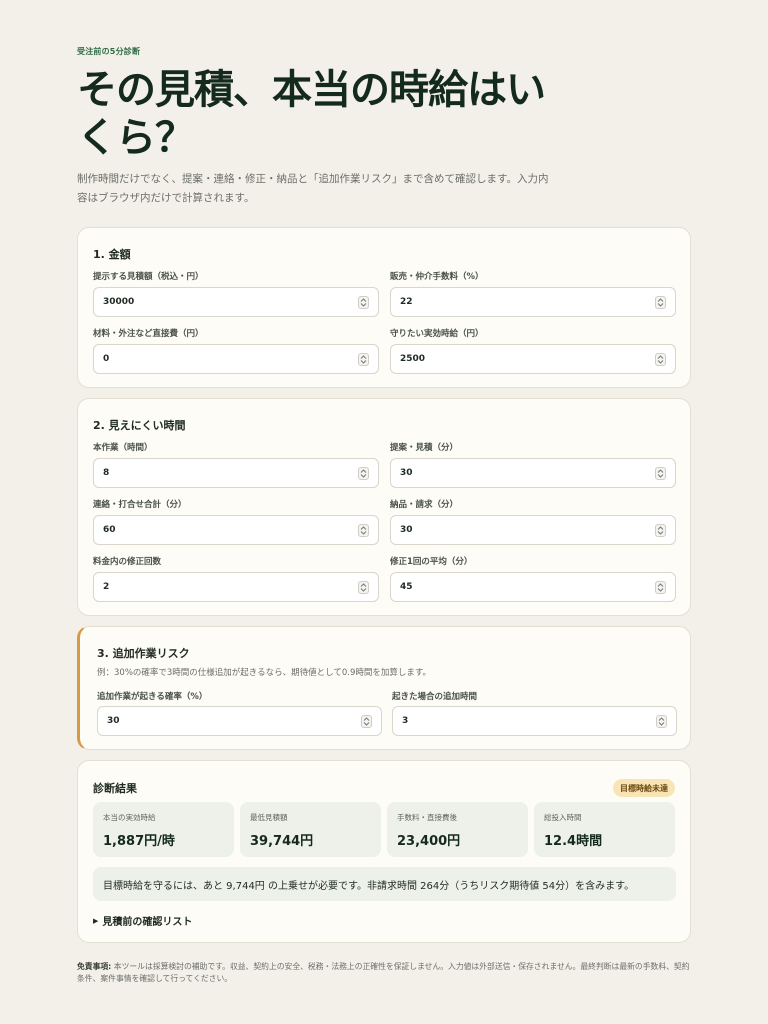 The image size is (768, 1024). I want to click on delivery-time-input: 30, so click(533, 530).